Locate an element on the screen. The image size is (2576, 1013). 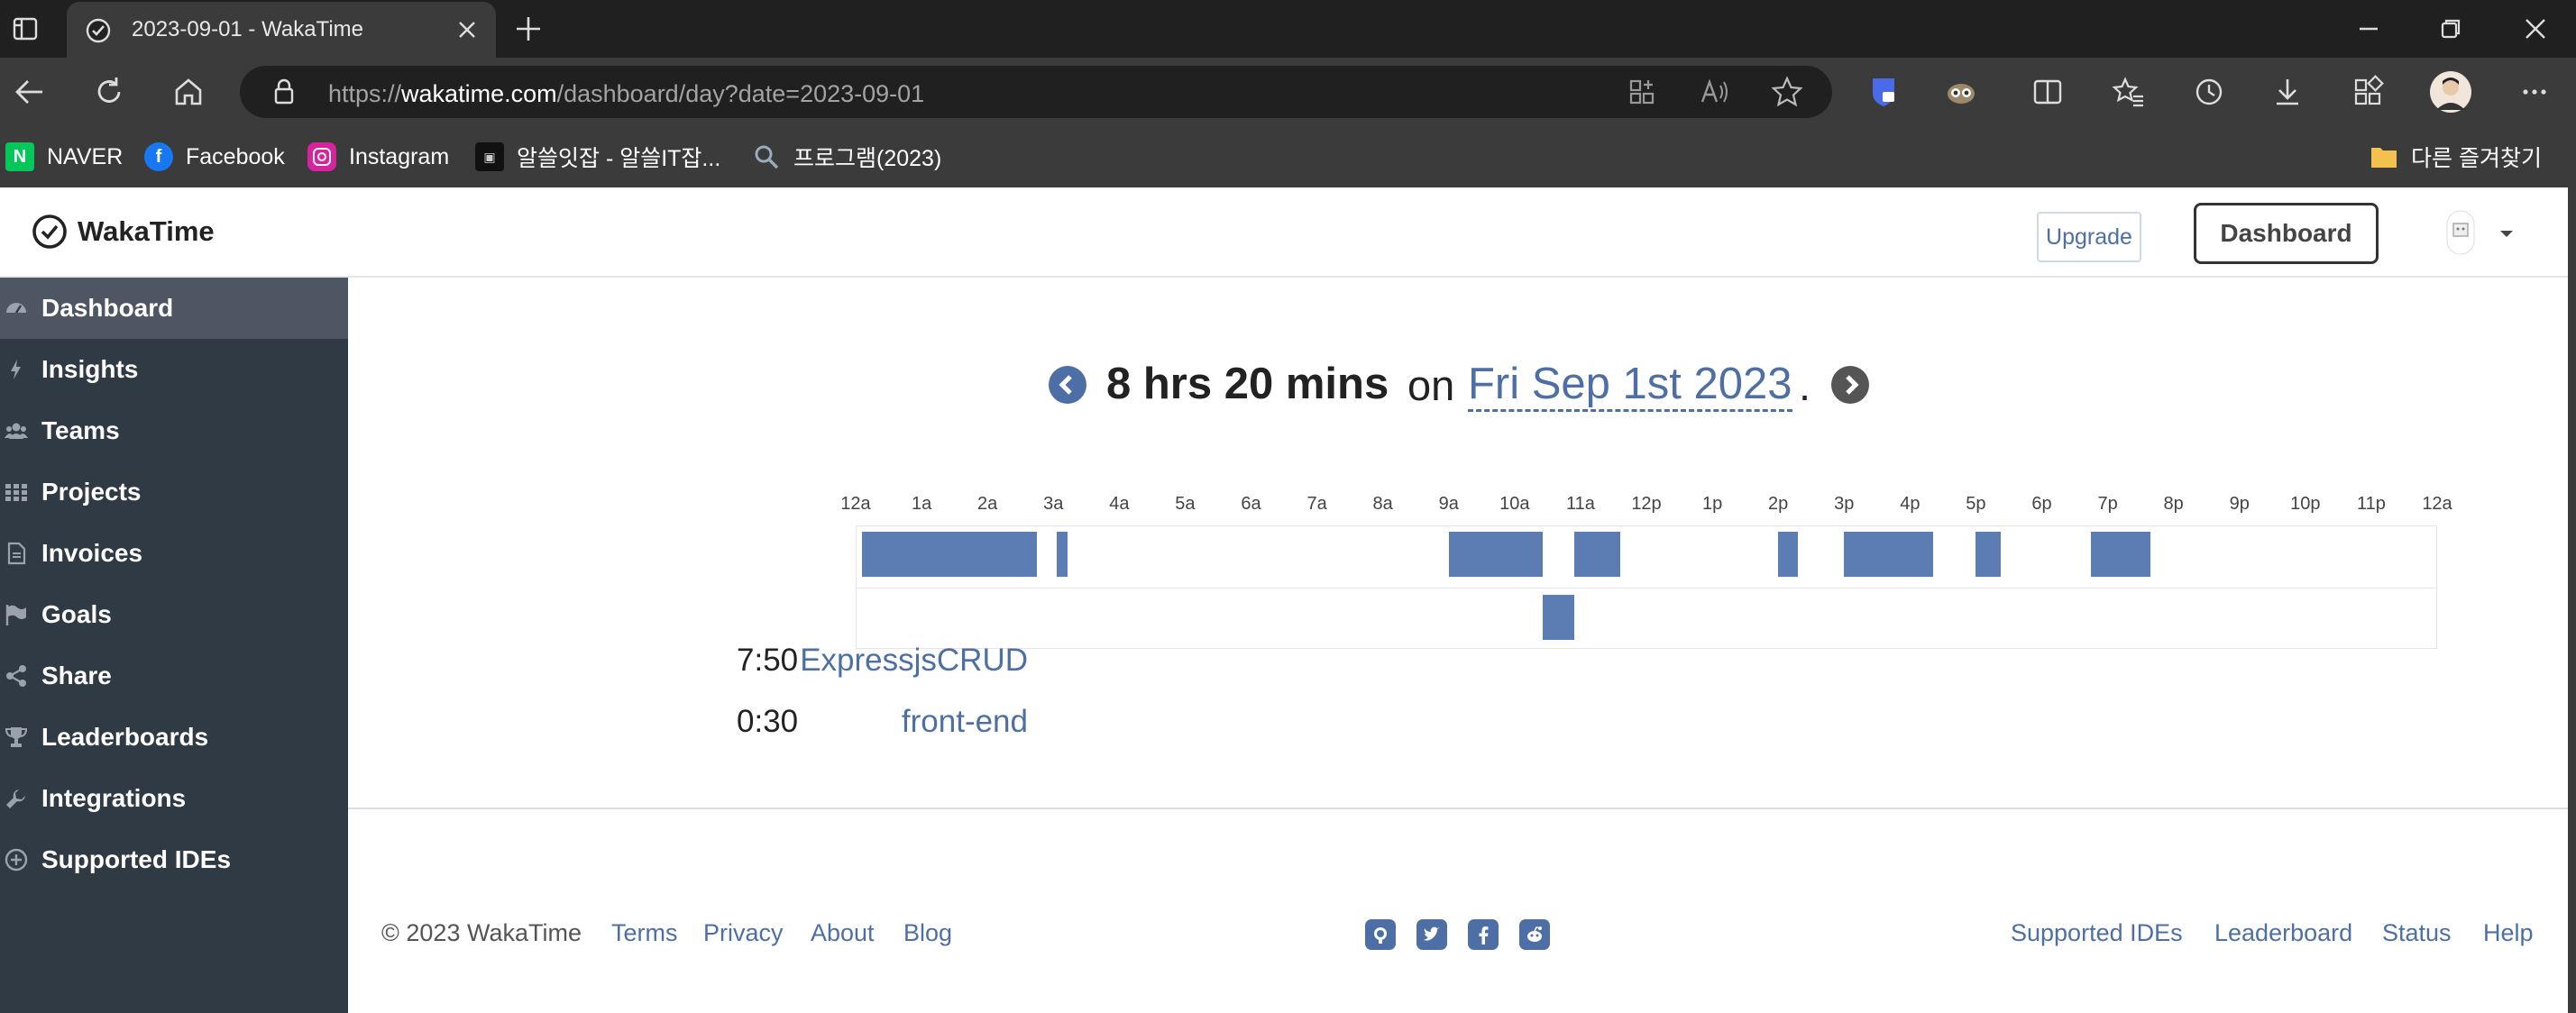
minimize-icon is located at coordinates (2368, 29).